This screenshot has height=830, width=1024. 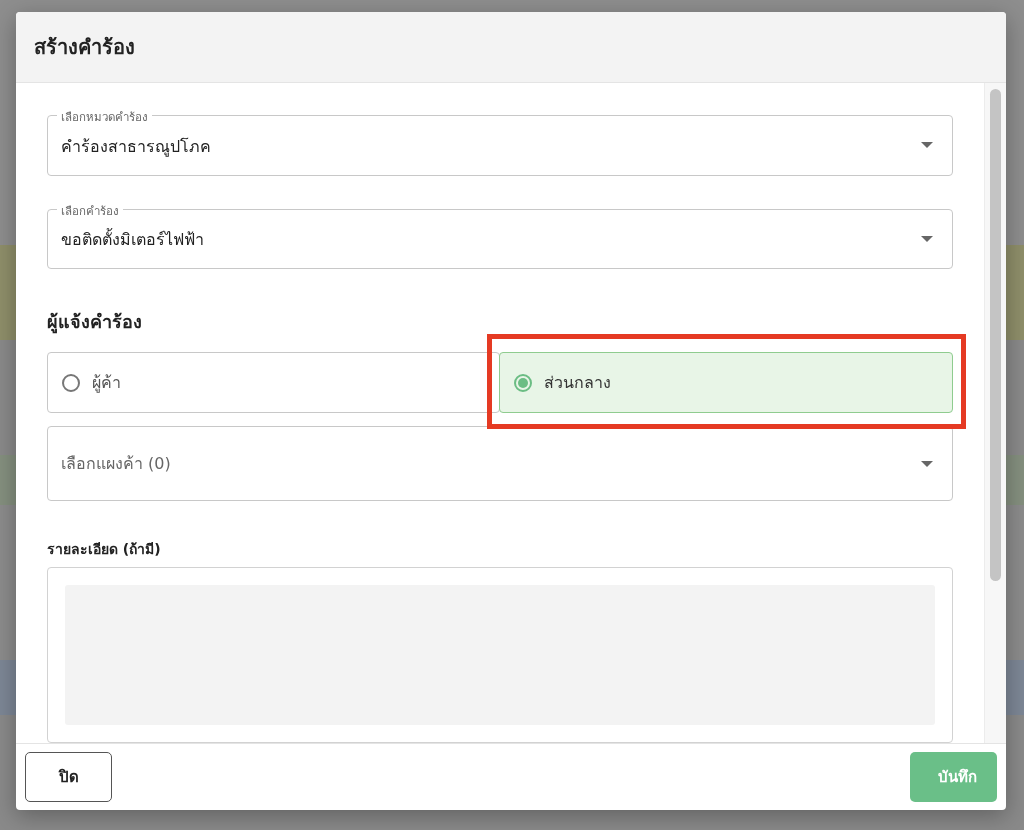 I want to click on close-button: ปิด, so click(x=68, y=777).